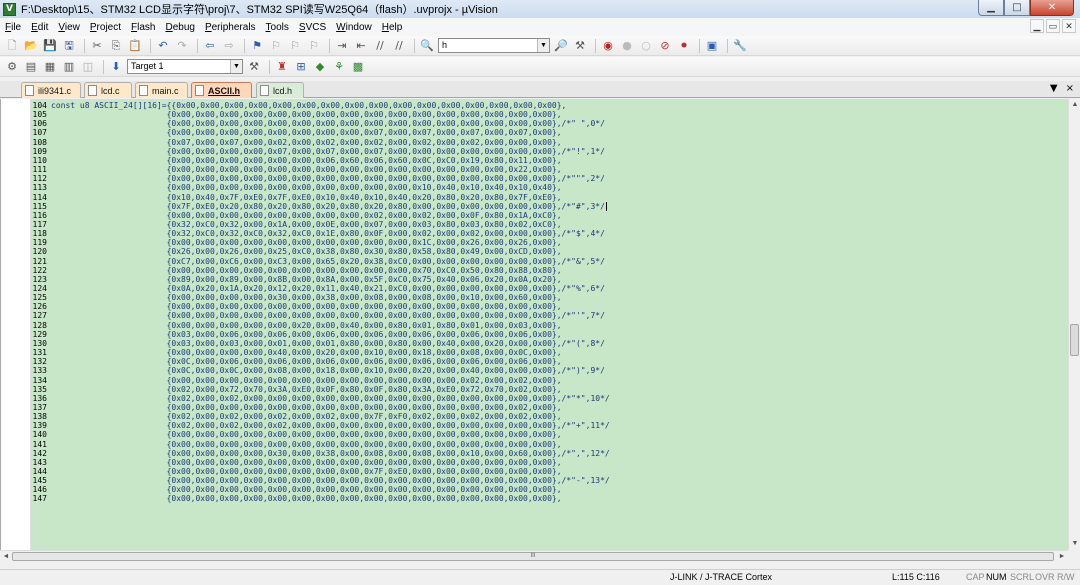 This screenshot has height=585, width=1080. What do you see at coordinates (1074, 544) in the screenshot?
I see `scroll-down-icon: ▼` at bounding box center [1074, 544].